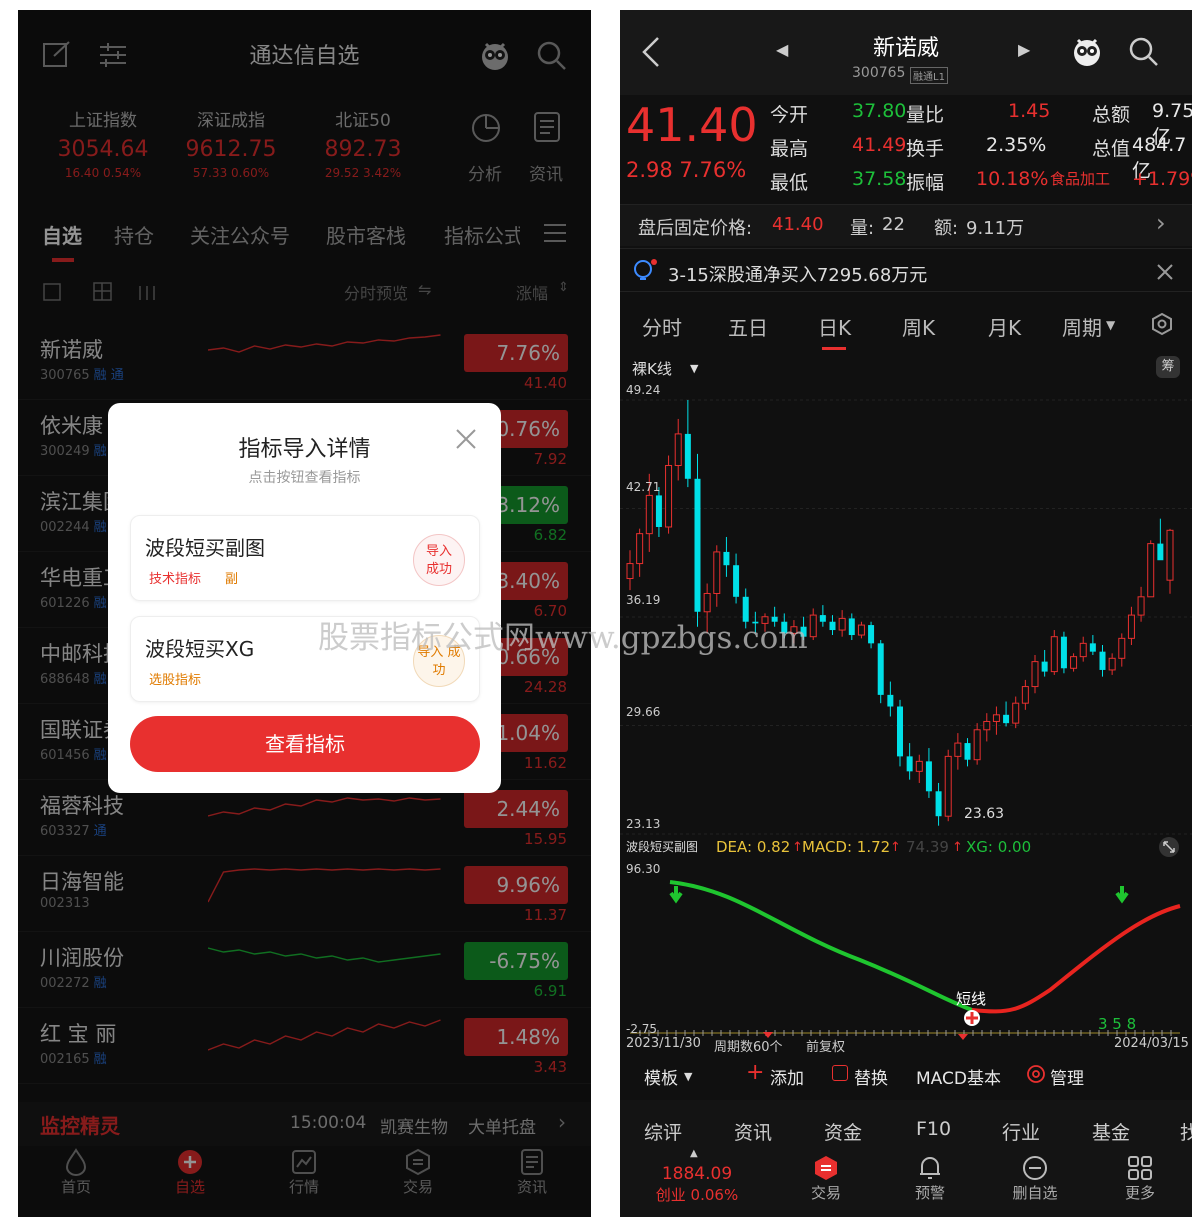 Image resolution: width=1201 pixels, height=1217 pixels. I want to click on nav-alert: 预警, so click(930, 1178).